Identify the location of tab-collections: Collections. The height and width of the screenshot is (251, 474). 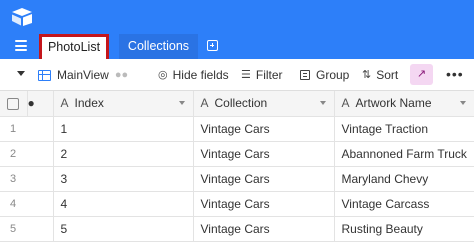
(158, 46).